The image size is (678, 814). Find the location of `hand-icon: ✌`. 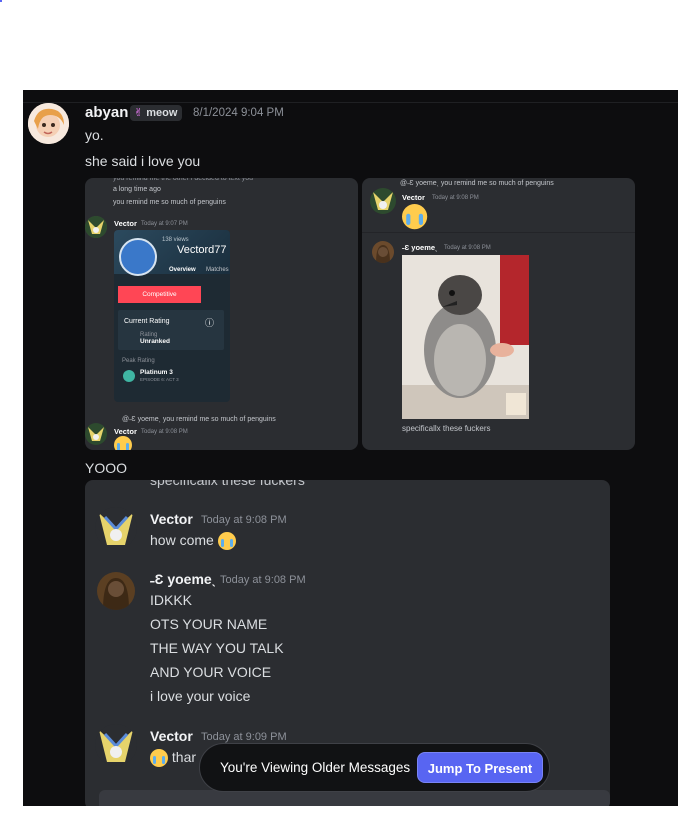

hand-icon: ✌ is located at coordinates (139, 113).